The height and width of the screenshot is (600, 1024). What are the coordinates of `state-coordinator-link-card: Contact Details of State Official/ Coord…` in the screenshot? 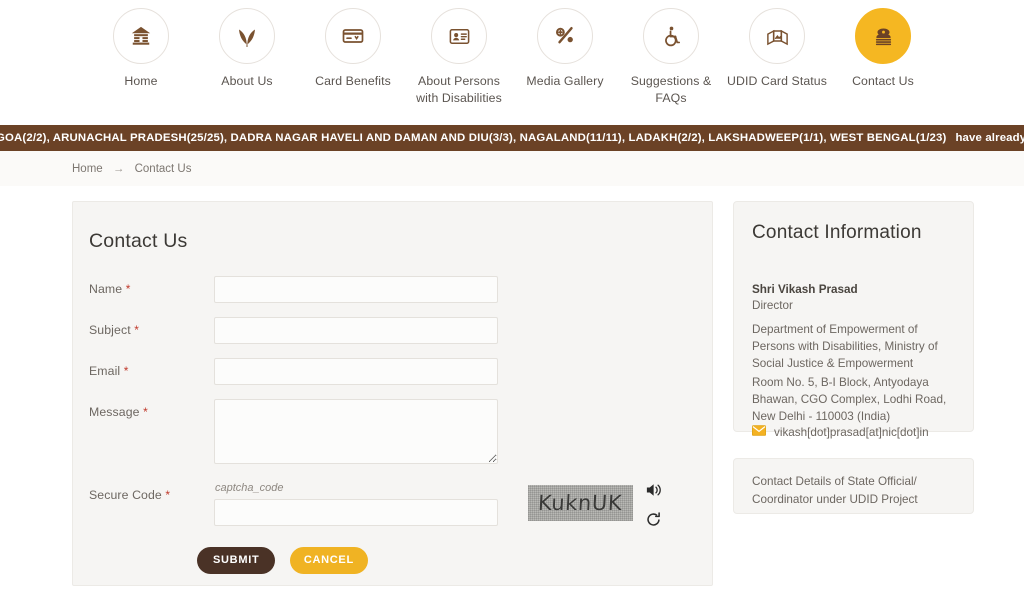 It's located at (853, 486).